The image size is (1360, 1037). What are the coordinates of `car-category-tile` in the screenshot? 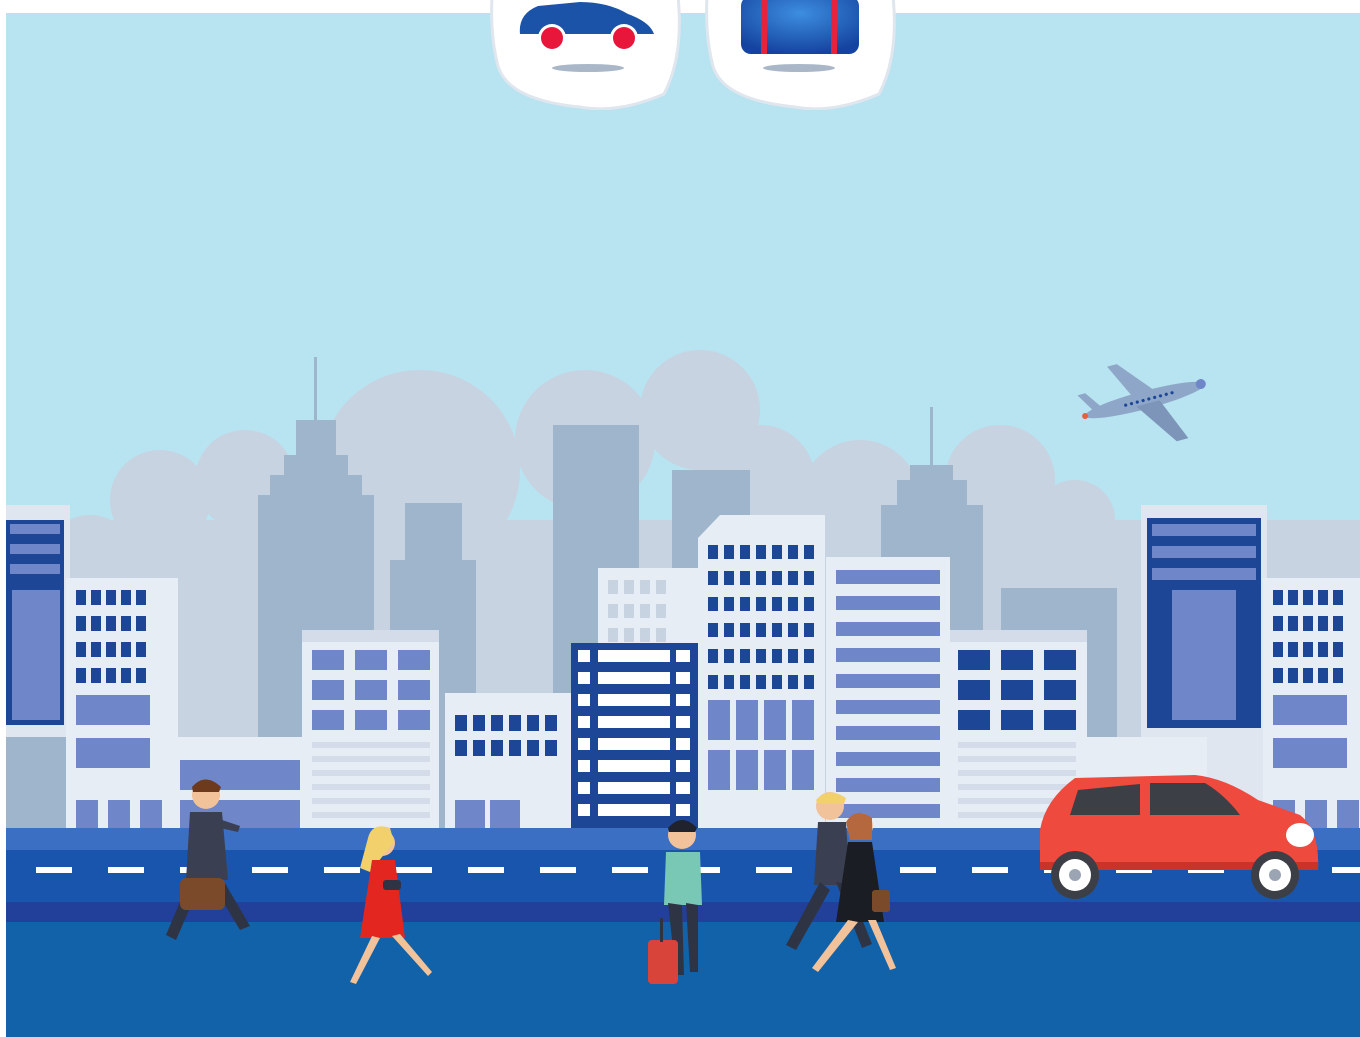 It's located at (585, 55).